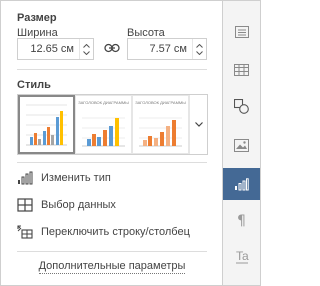  I want to click on width-stepper-arrows, so click(86, 49).